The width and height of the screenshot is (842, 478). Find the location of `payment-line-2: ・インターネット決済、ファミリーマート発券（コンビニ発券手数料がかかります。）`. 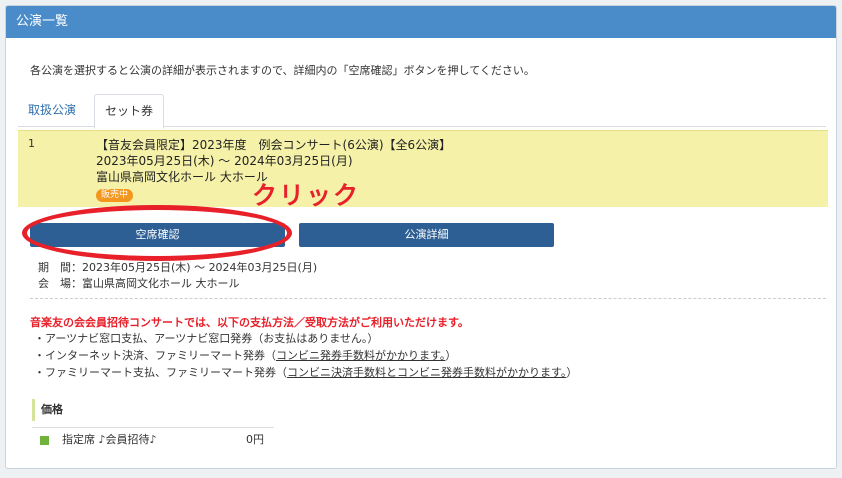

payment-line-2: ・インターネット決済、ファミリーマート発券（コンビニ発券手数料がかかります。） is located at coordinates (245, 355).